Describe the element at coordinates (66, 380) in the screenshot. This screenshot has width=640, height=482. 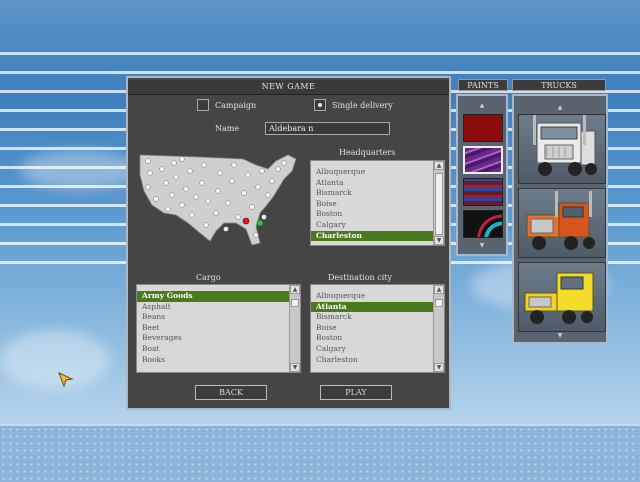
I see `cursor-icon` at that location.